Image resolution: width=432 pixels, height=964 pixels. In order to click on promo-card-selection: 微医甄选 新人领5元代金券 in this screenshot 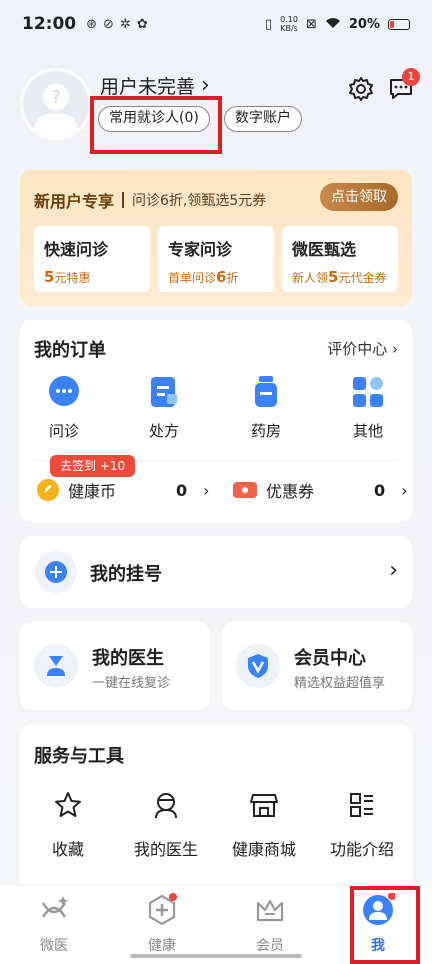, I will do `click(340, 259)`.